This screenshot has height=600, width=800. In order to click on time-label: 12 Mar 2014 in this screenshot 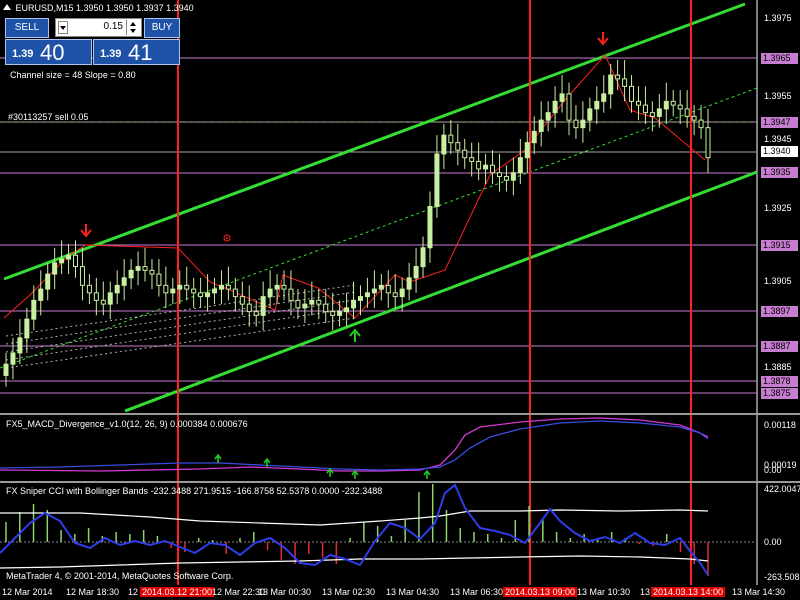, I will do `click(27, 592)`.